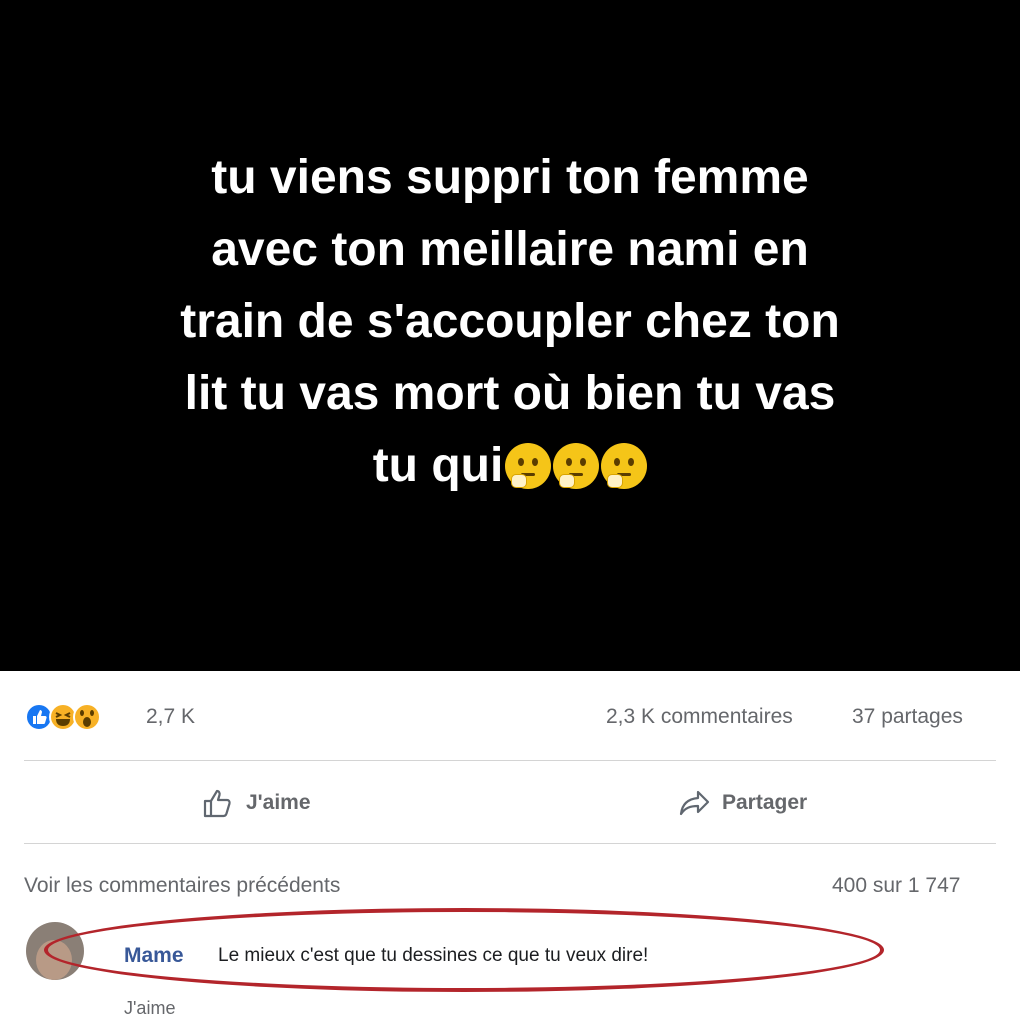 The image size is (1020, 1024). Describe the element at coordinates (149, 1008) in the screenshot. I see `comment-like-link: J'aime` at that location.